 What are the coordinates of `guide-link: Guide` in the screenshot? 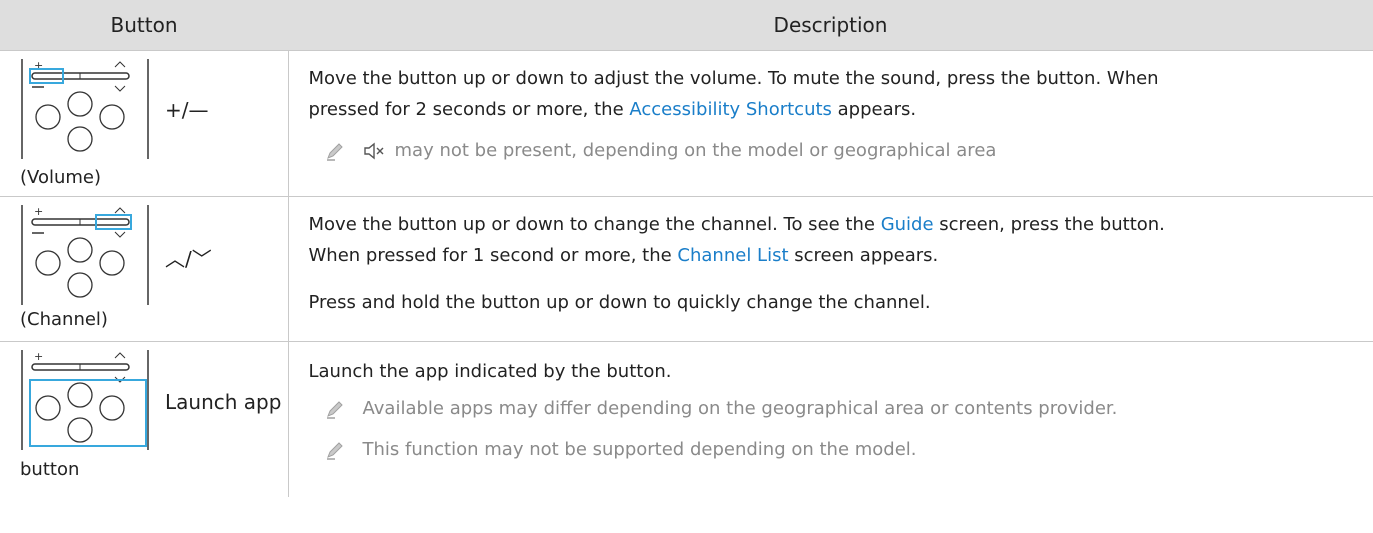 It's located at (907, 224).